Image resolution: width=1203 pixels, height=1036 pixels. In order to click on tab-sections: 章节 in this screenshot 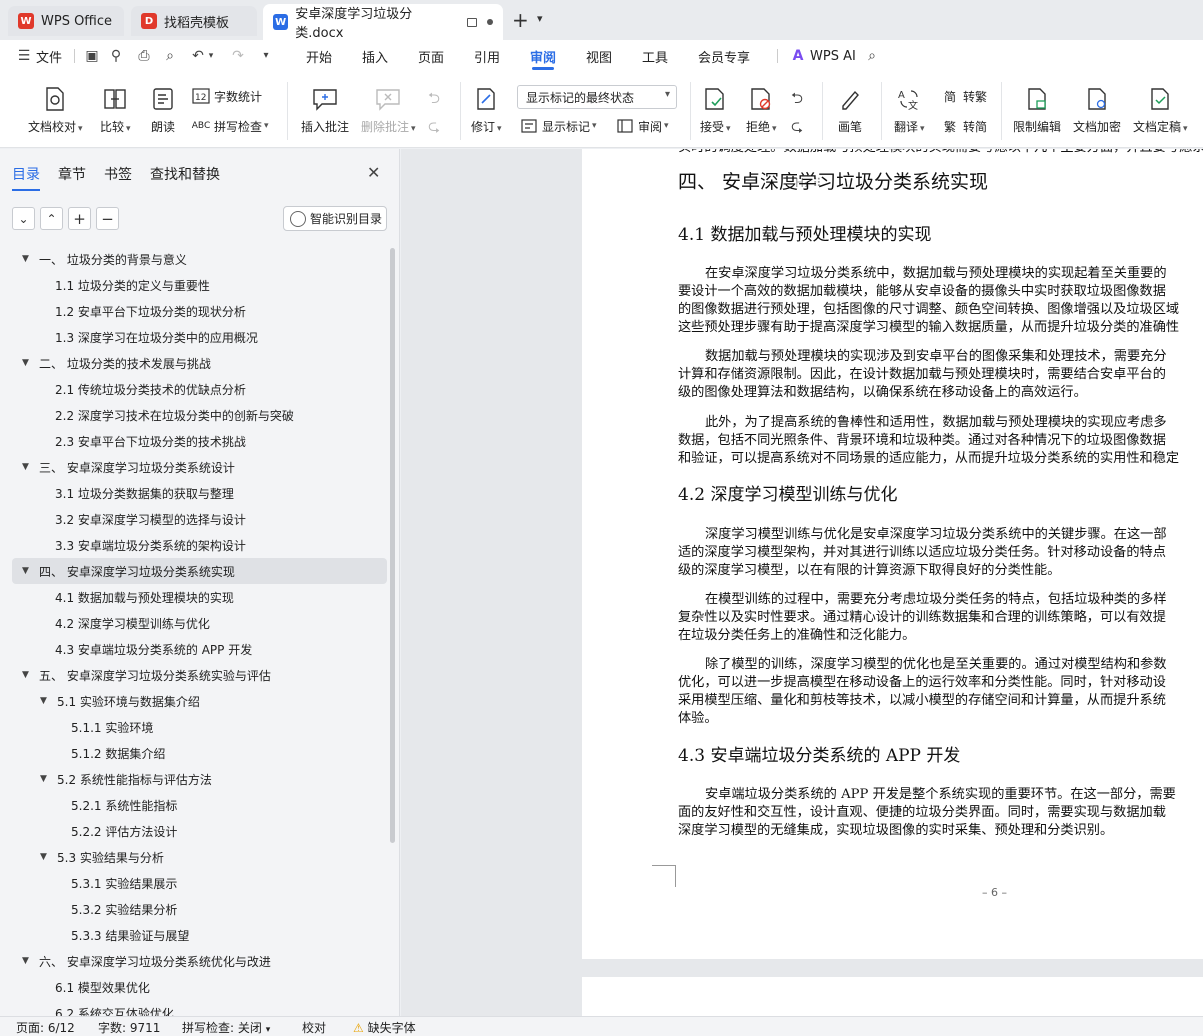, I will do `click(72, 174)`.